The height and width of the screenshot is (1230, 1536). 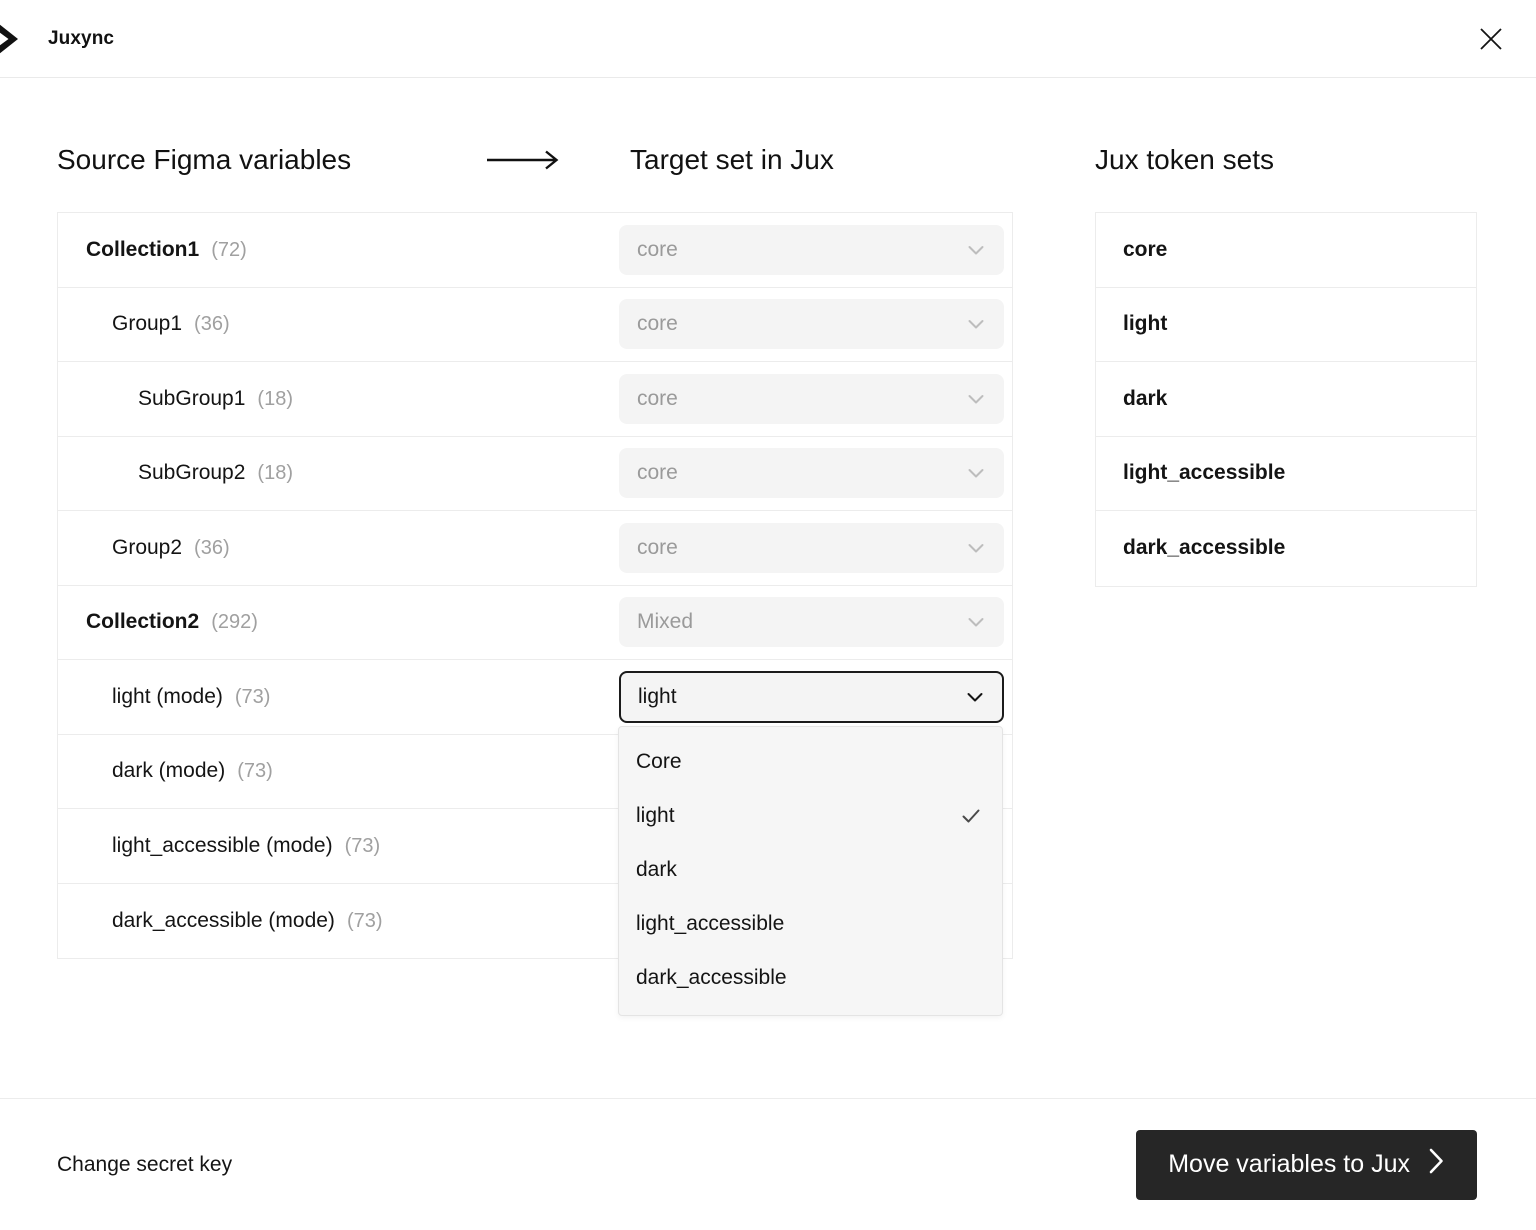 I want to click on variable-group-label: SubGroup1 (18), so click(x=338, y=399).